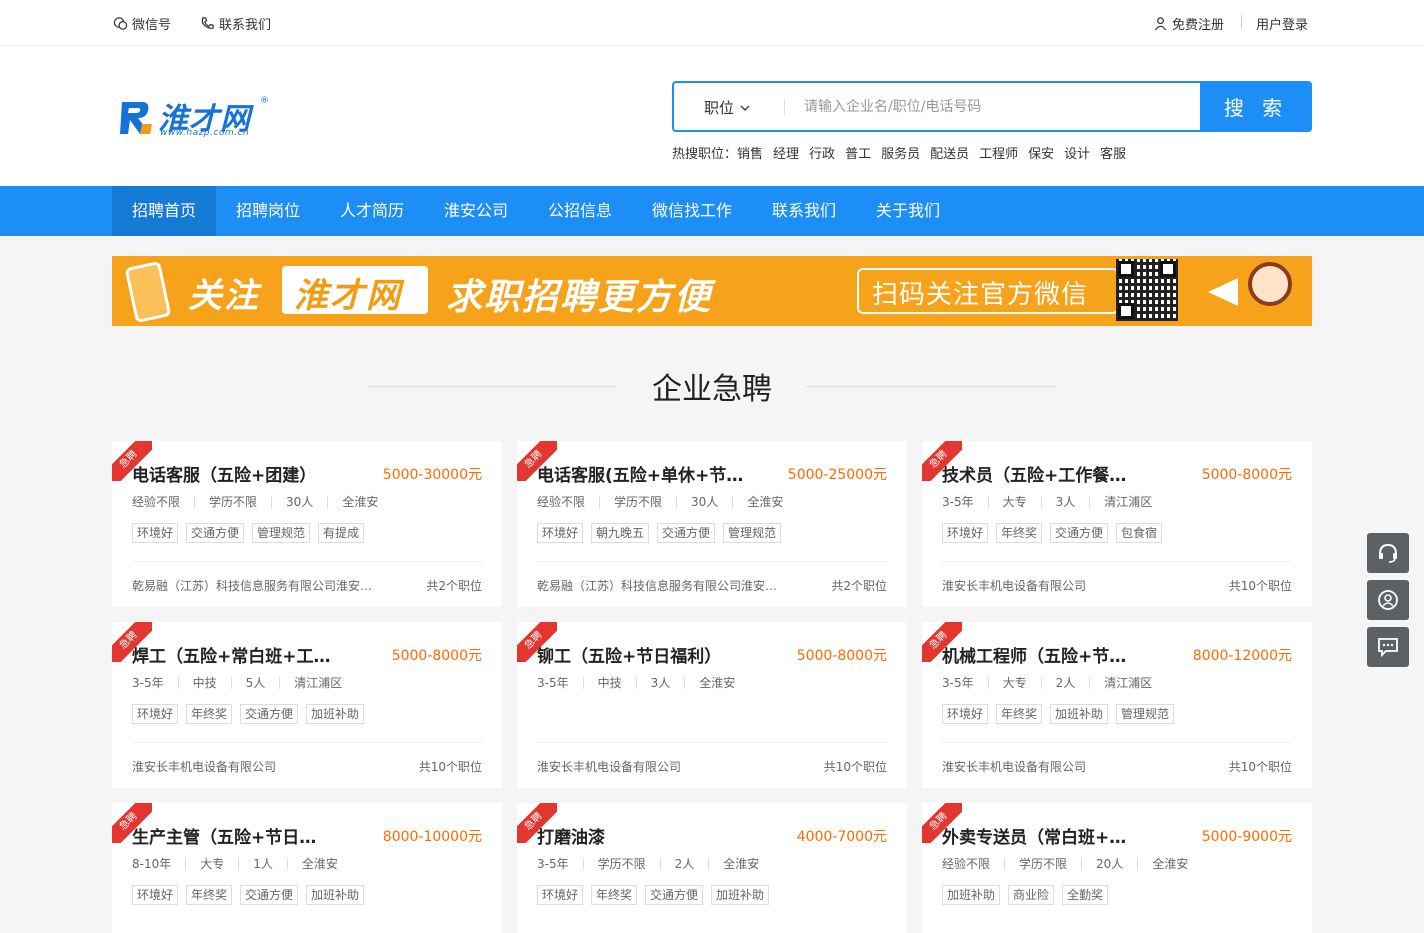 Image resolution: width=1424 pixels, height=933 pixels. I want to click on nav-wechat-jobs: 微信找工作, so click(692, 211).